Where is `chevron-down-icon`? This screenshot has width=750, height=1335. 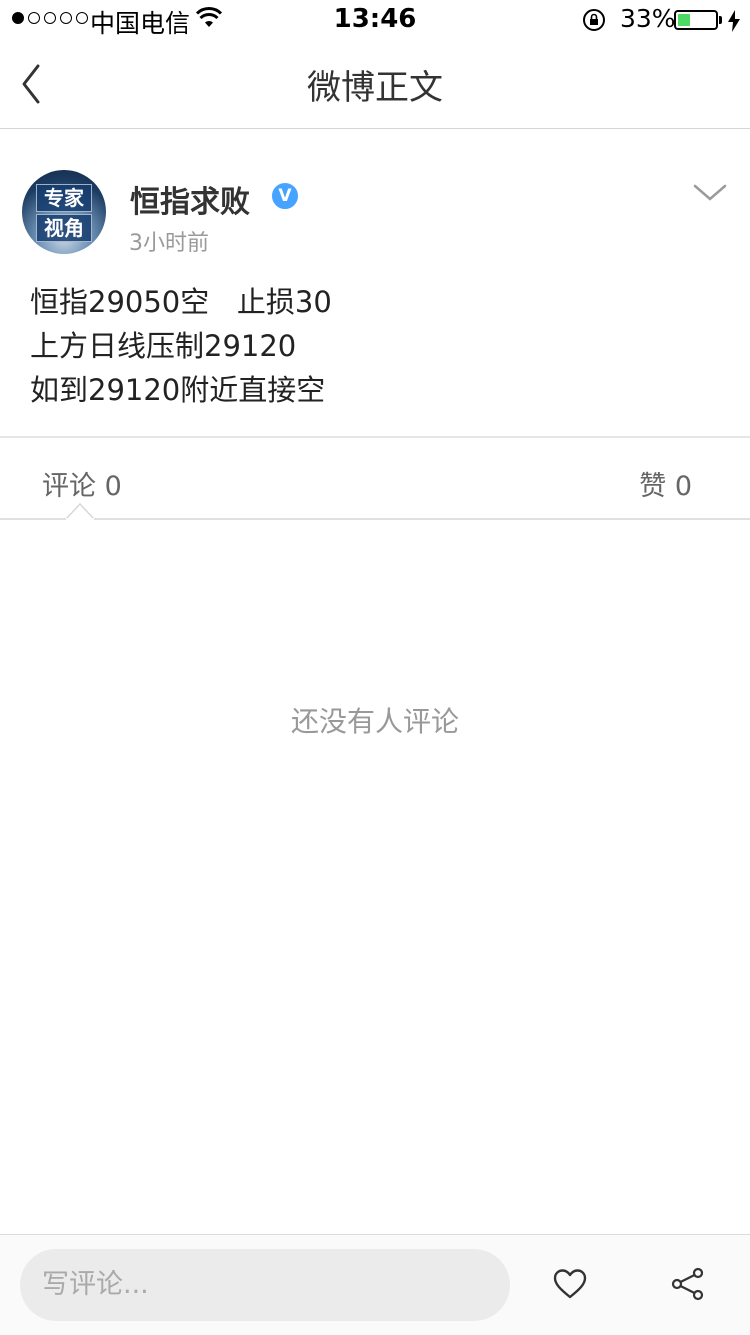
chevron-down-icon is located at coordinates (710, 192).